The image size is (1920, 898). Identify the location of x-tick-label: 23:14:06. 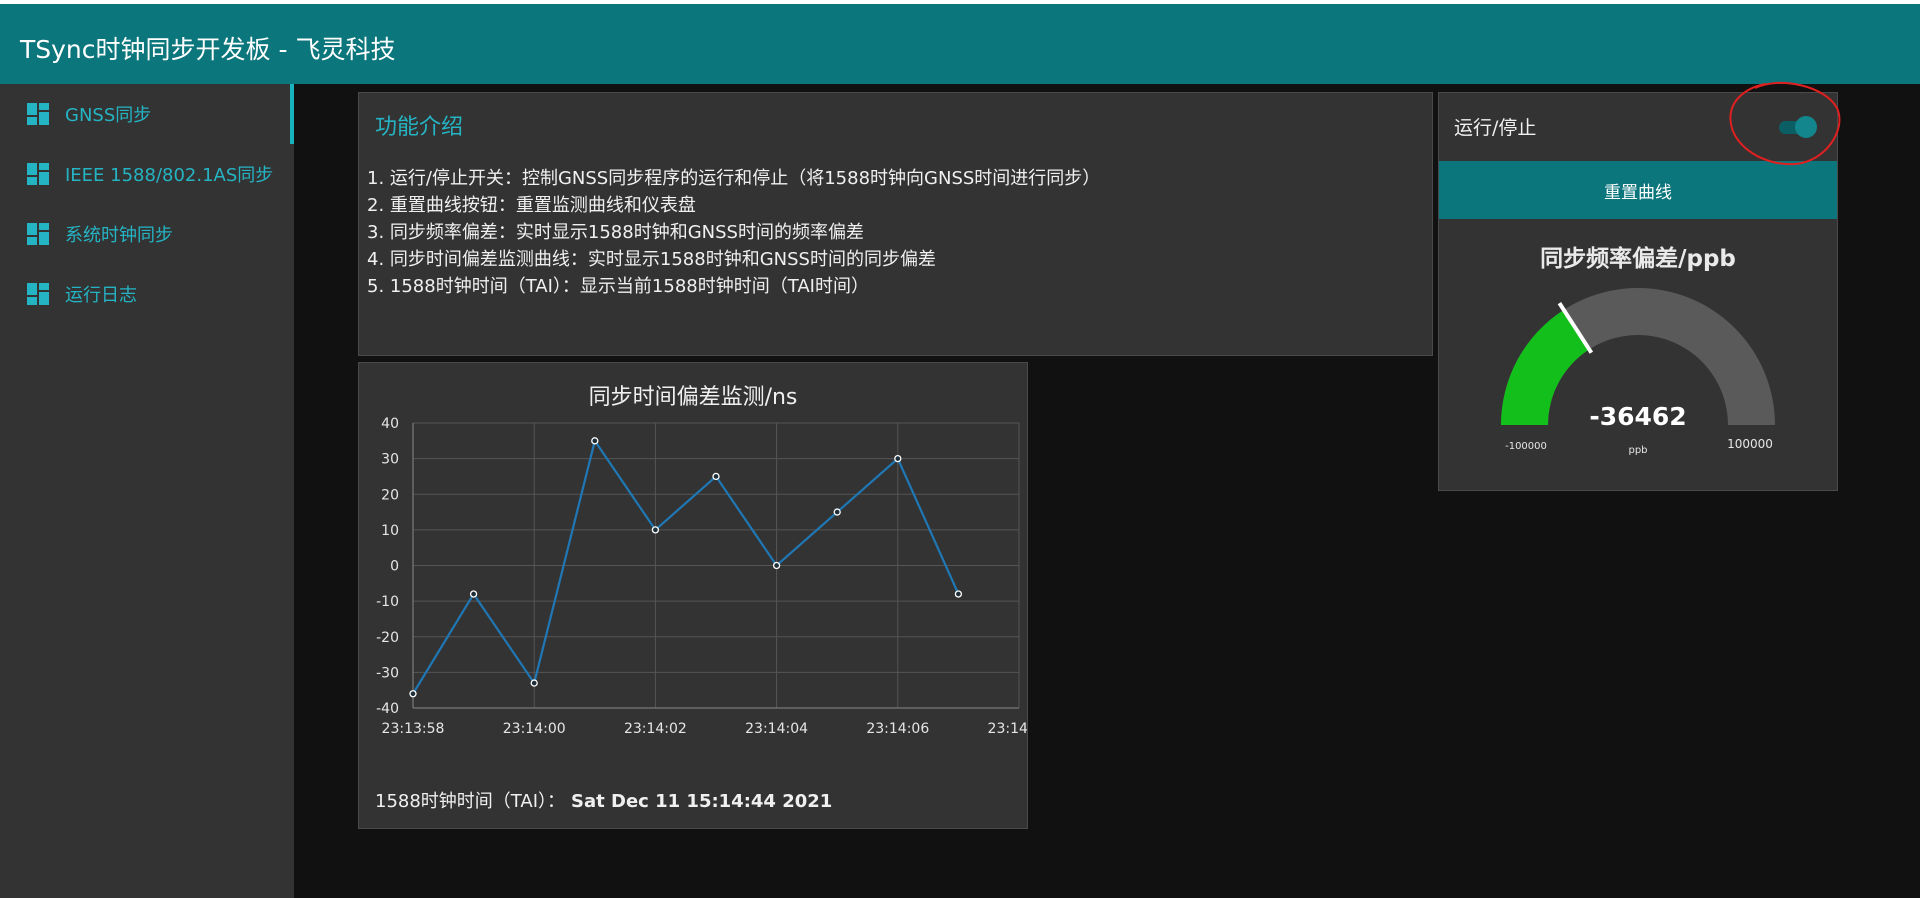
(897, 729).